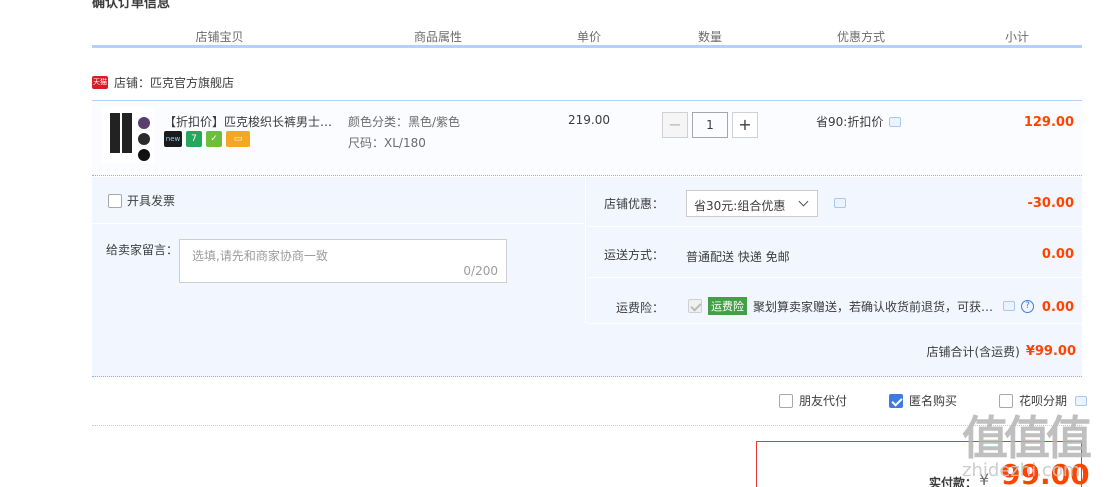 The width and height of the screenshot is (1112, 487). Describe the element at coordinates (633, 255) in the screenshot. I see `shipping-label: 运送方式：` at that location.